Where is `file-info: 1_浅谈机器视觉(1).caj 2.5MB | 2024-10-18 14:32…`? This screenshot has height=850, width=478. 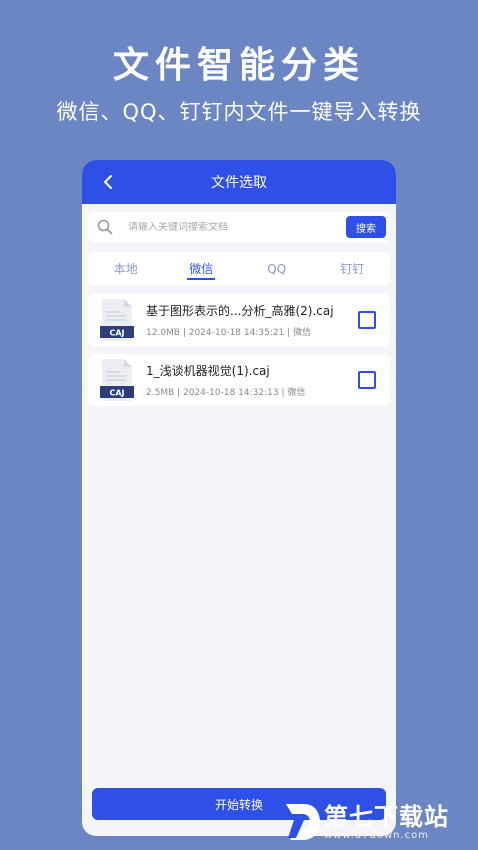
file-info: 1_浅谈机器视觉(1).caj 2.5MB | 2024-10-18 14:32… is located at coordinates (244, 380).